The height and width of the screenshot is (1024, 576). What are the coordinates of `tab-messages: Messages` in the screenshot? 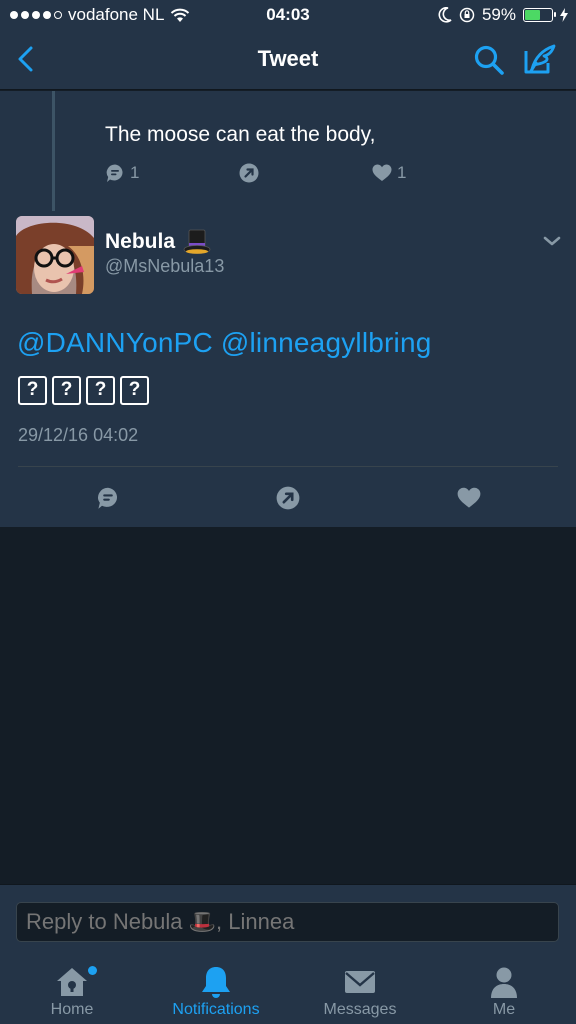 It's located at (360, 989).